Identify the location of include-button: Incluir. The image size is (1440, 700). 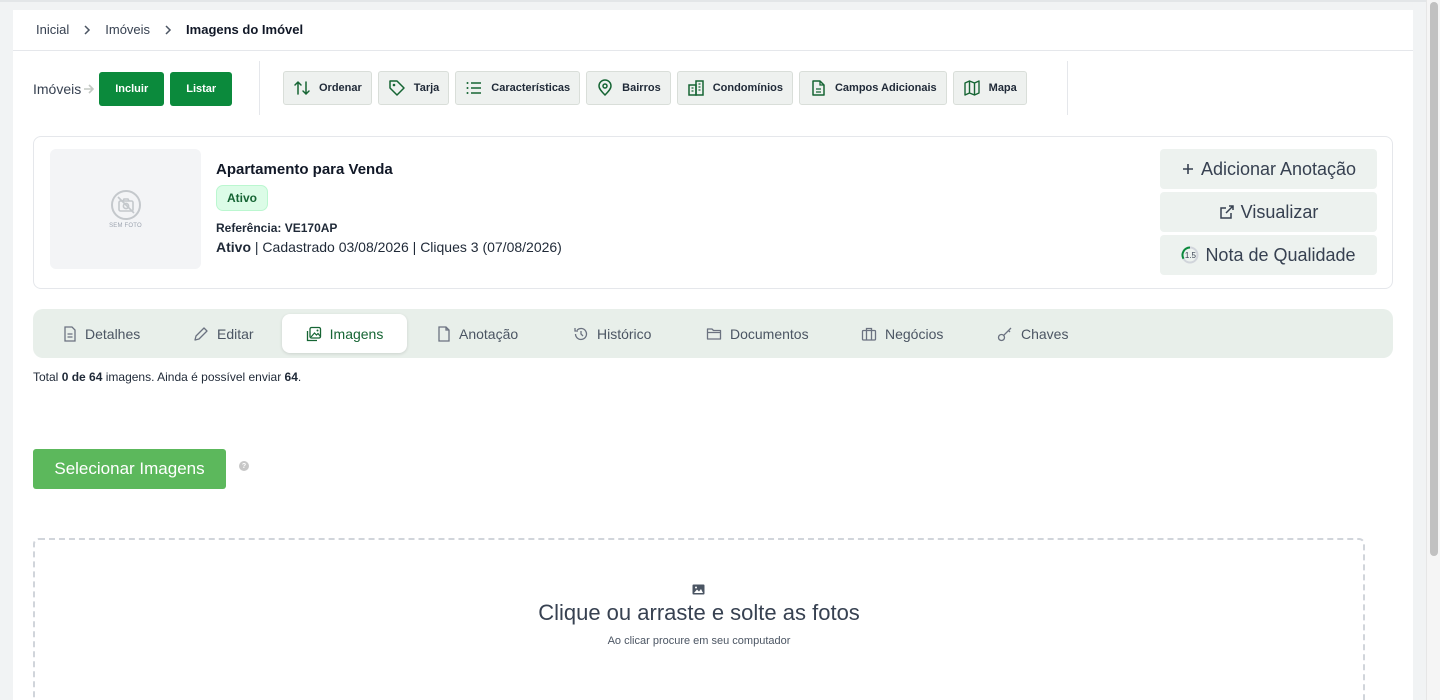
(132, 89).